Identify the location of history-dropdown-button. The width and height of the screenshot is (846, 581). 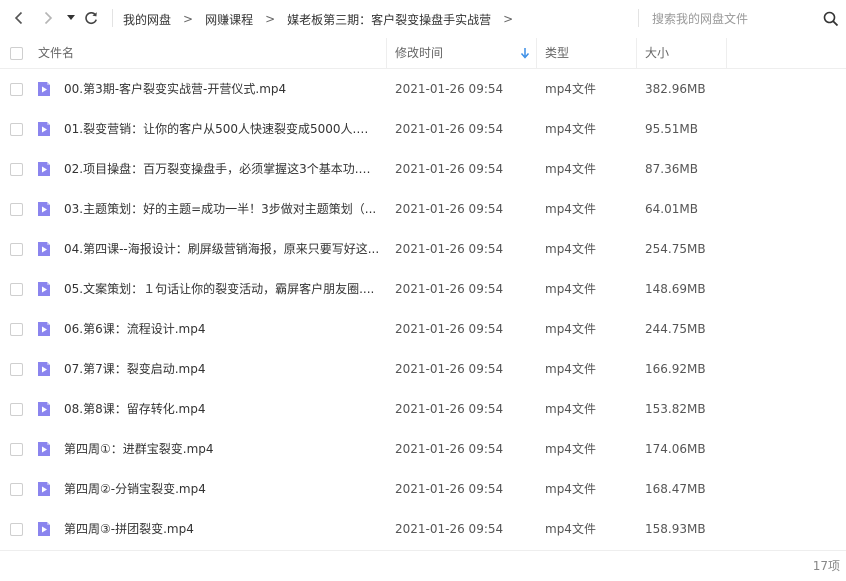
(71, 18).